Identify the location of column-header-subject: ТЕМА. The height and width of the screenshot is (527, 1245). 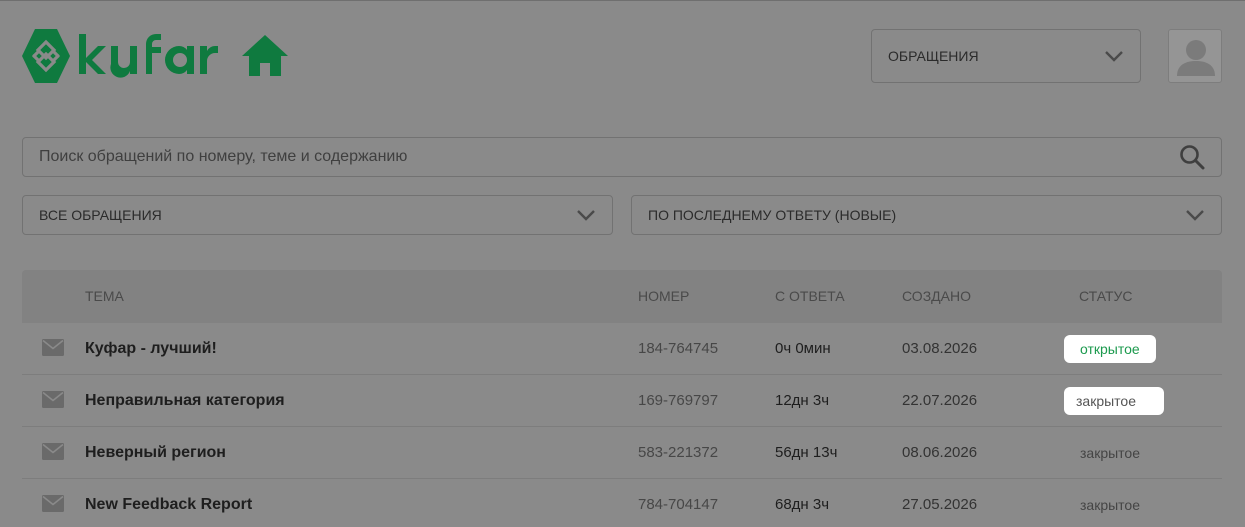
(104, 296).